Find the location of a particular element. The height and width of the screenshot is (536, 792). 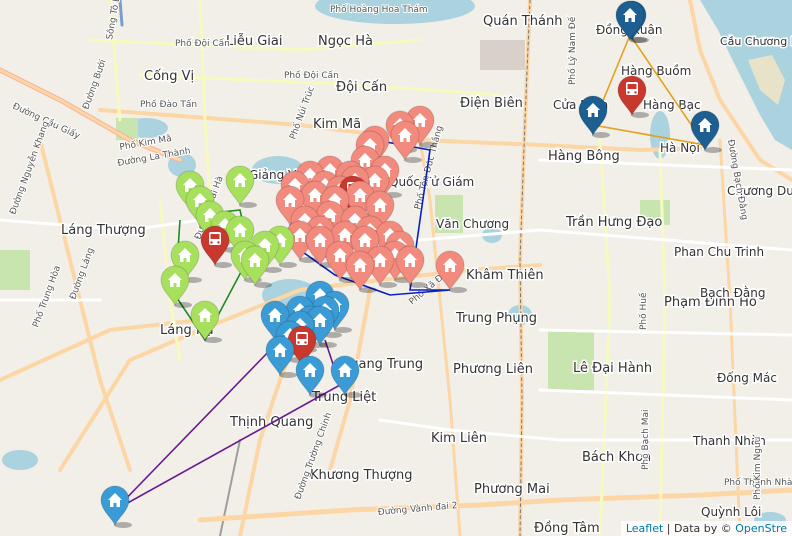

osm-link: OpenStre is located at coordinates (761, 528).